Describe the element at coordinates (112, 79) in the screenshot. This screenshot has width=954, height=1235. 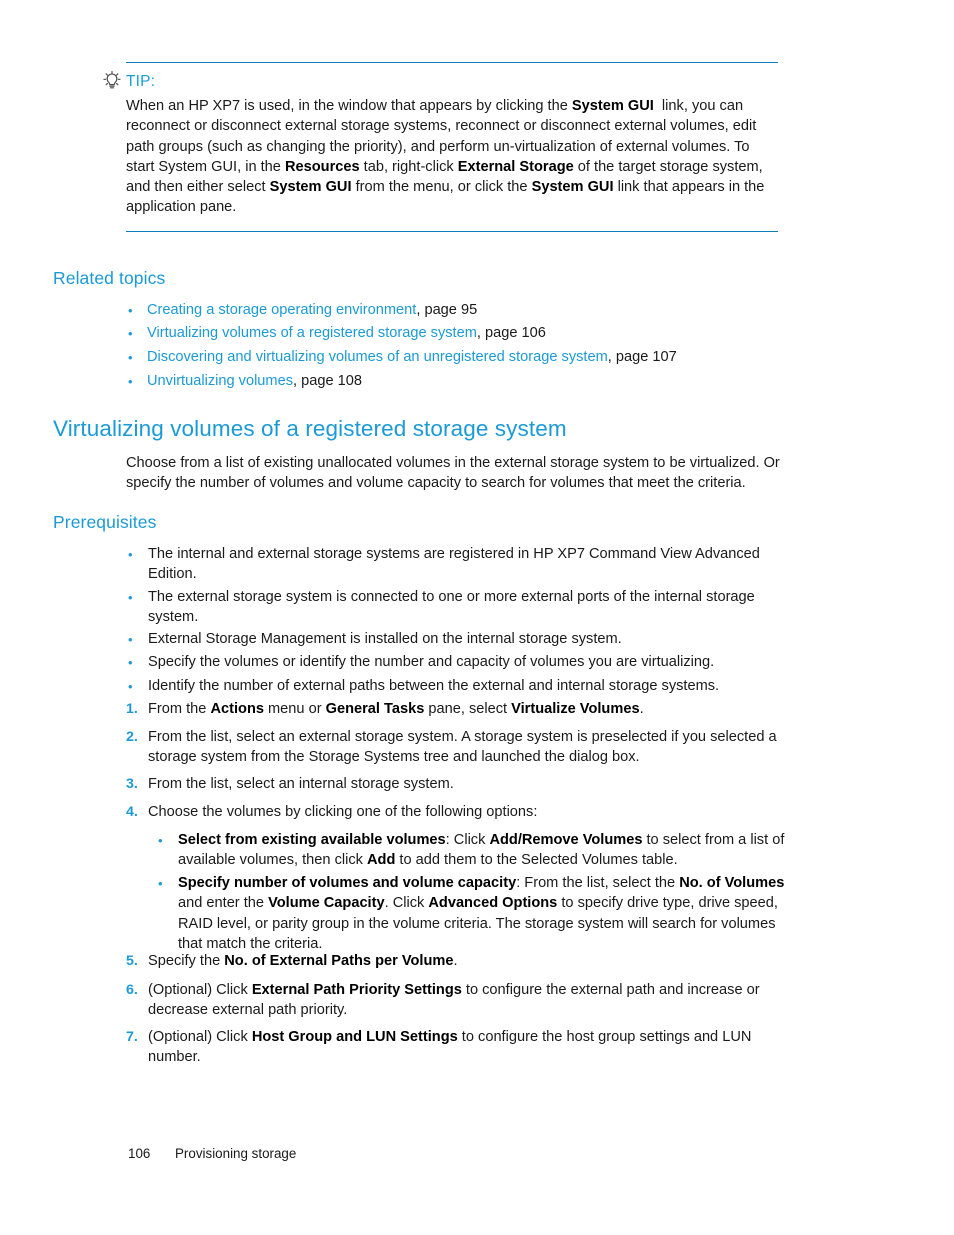
I see `lightbulb-icon` at that location.